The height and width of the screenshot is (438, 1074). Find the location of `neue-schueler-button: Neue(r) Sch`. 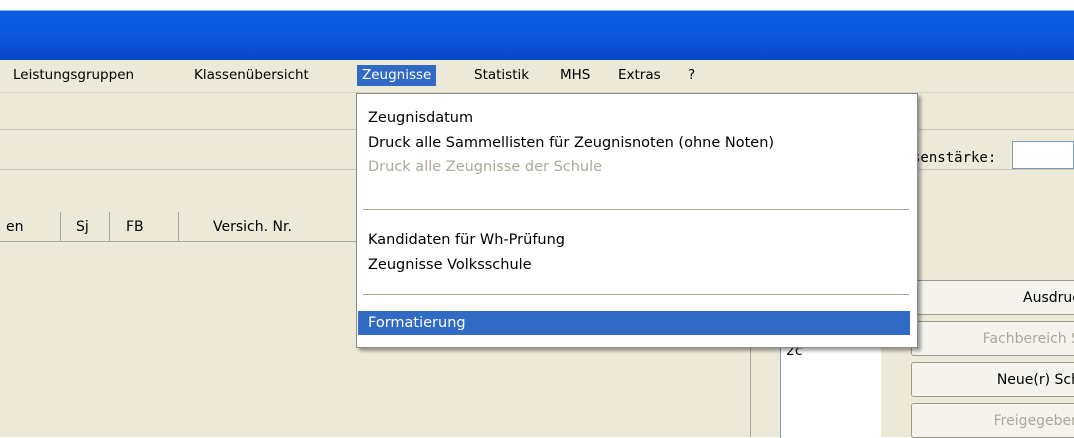

neue-schueler-button: Neue(r) Sch is located at coordinates (992, 379).